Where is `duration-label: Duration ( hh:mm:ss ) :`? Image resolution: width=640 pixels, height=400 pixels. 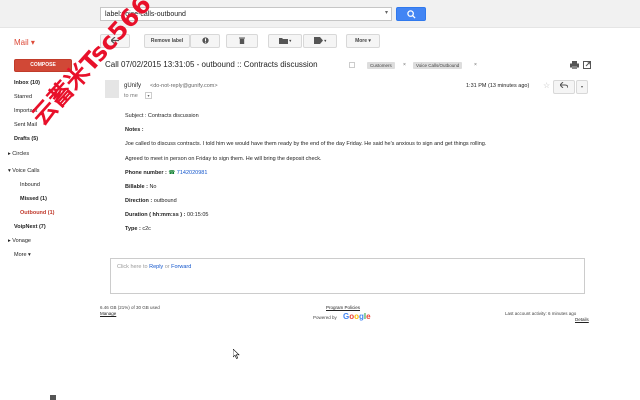
duration-label: Duration ( hh:mm:ss ) : is located at coordinates (155, 215).